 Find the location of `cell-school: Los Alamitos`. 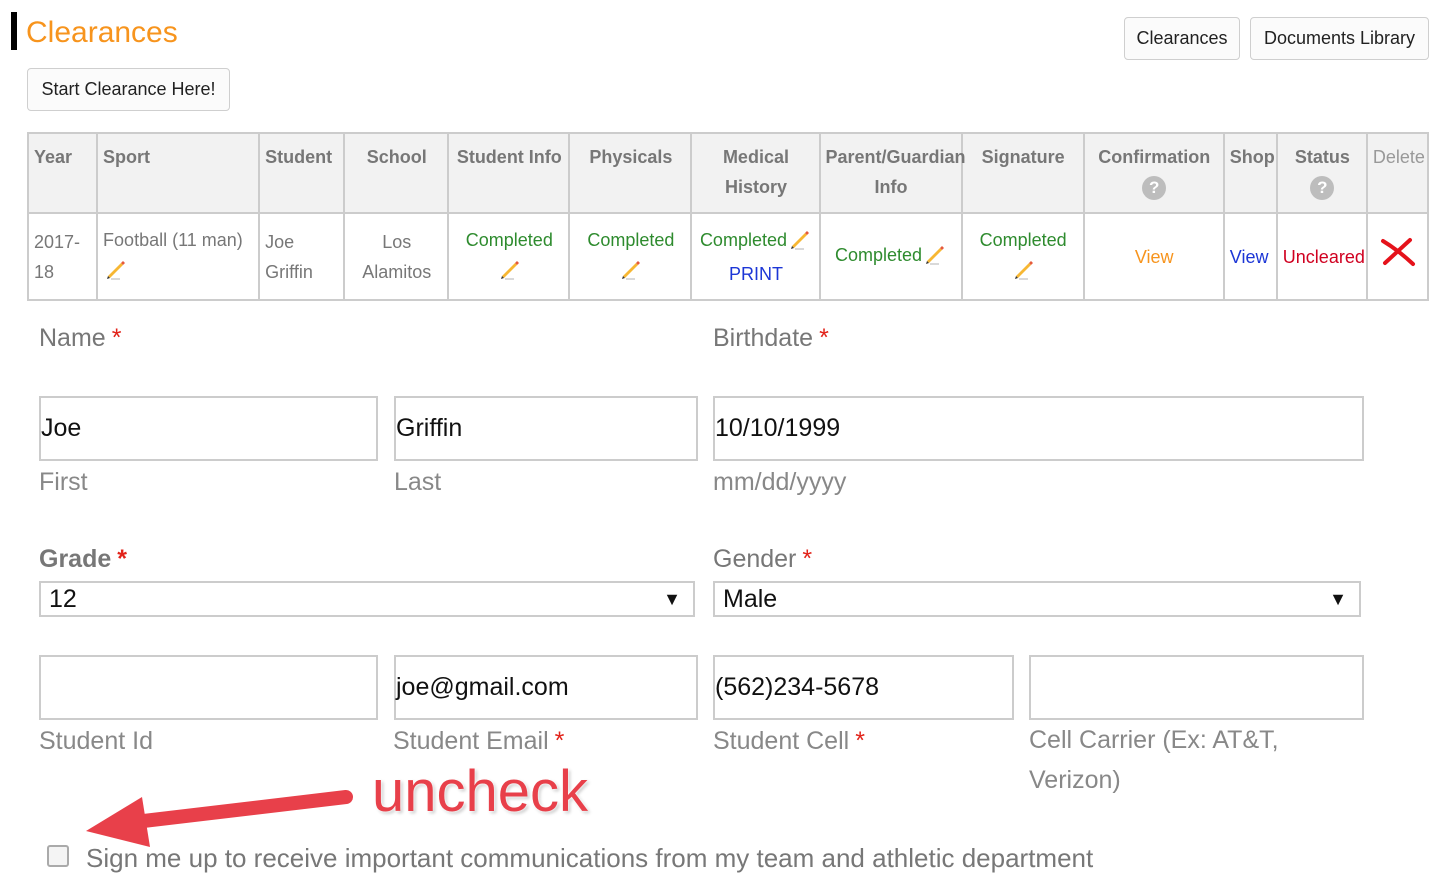

cell-school: Los Alamitos is located at coordinates (396, 256).